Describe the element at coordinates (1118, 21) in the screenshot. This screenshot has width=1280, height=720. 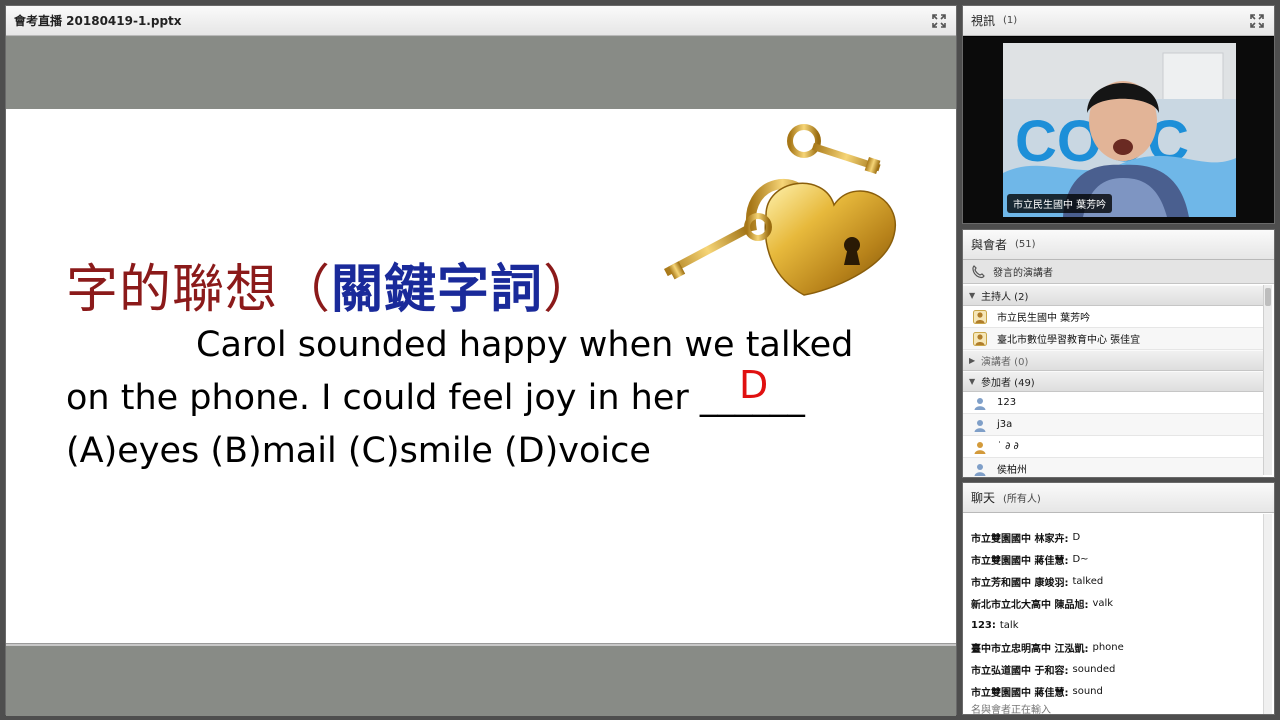
I see `video-pod-header: 視訊 (1)` at that location.